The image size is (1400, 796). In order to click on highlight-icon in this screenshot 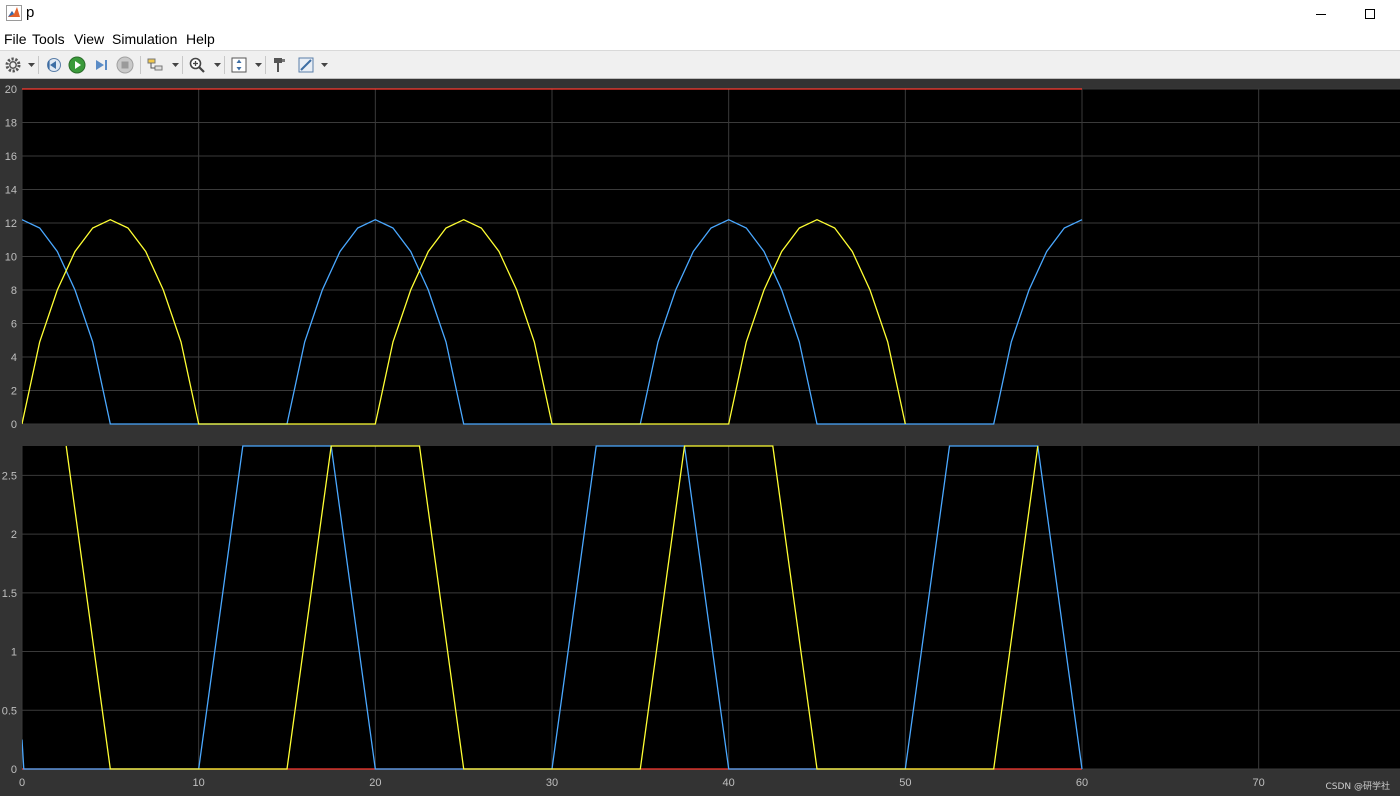, I will do `click(155, 64)`.